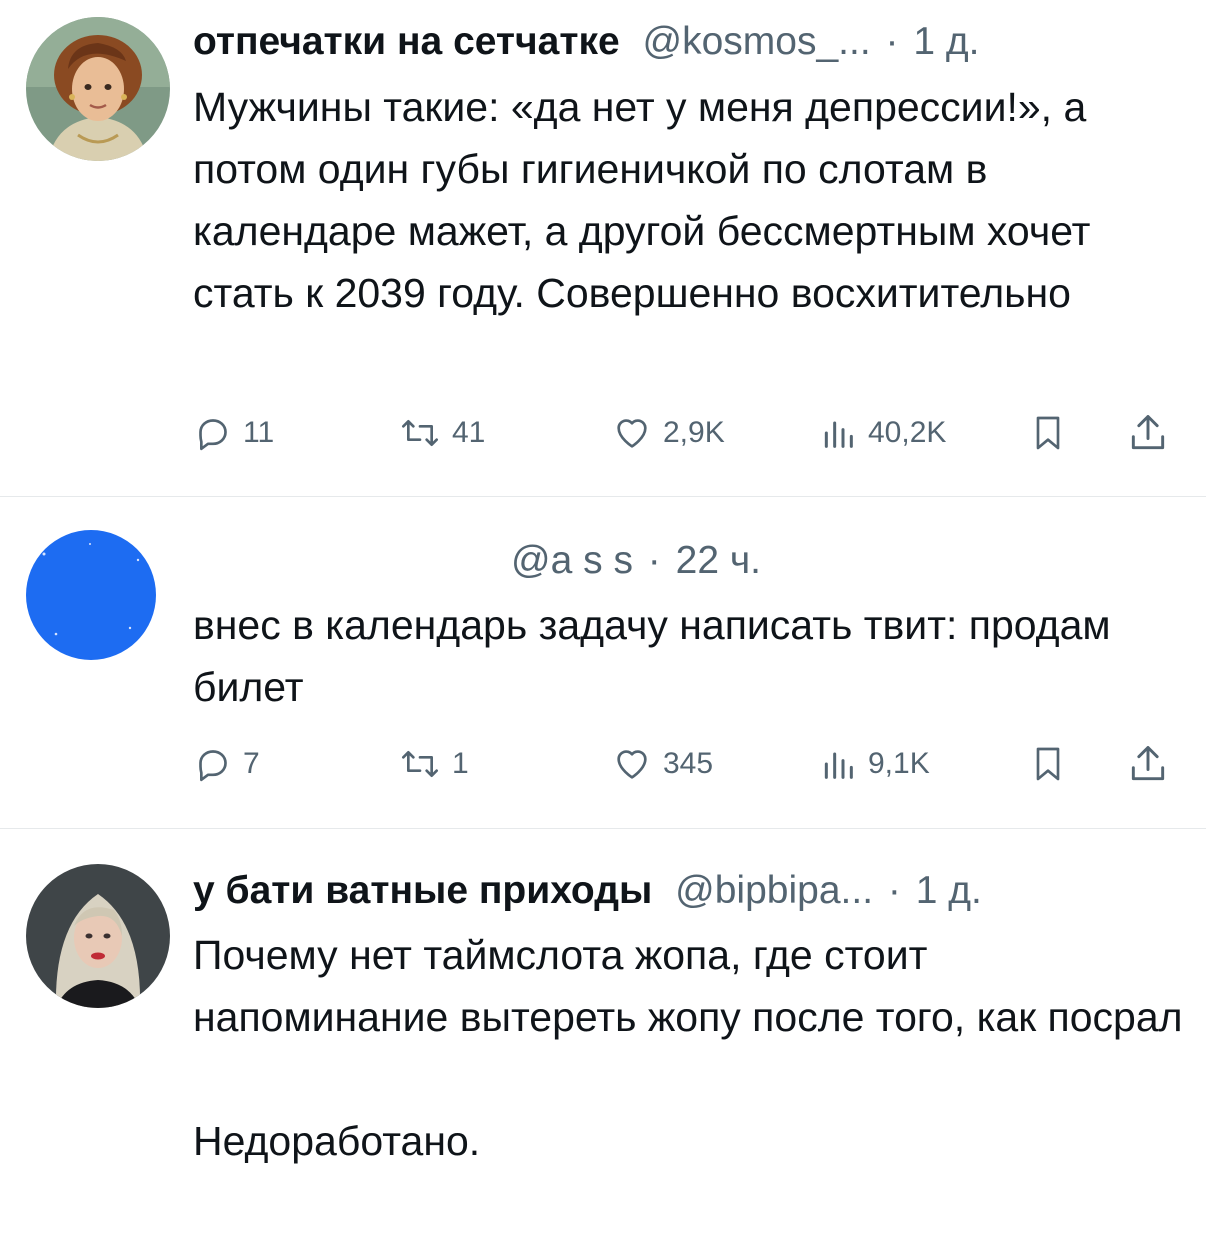  I want to click on retweet-button: 1, so click(433, 764).